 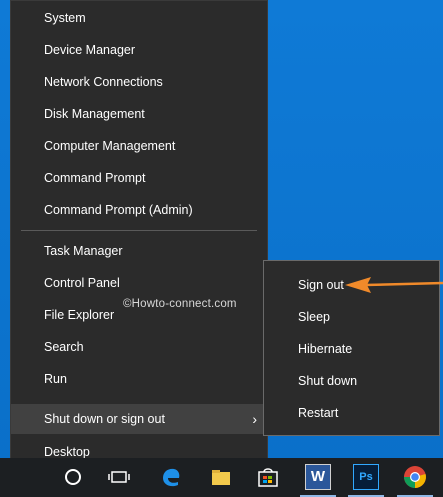 What do you see at coordinates (351, 413) in the screenshot?
I see `submenu-item-restart: Restart` at bounding box center [351, 413].